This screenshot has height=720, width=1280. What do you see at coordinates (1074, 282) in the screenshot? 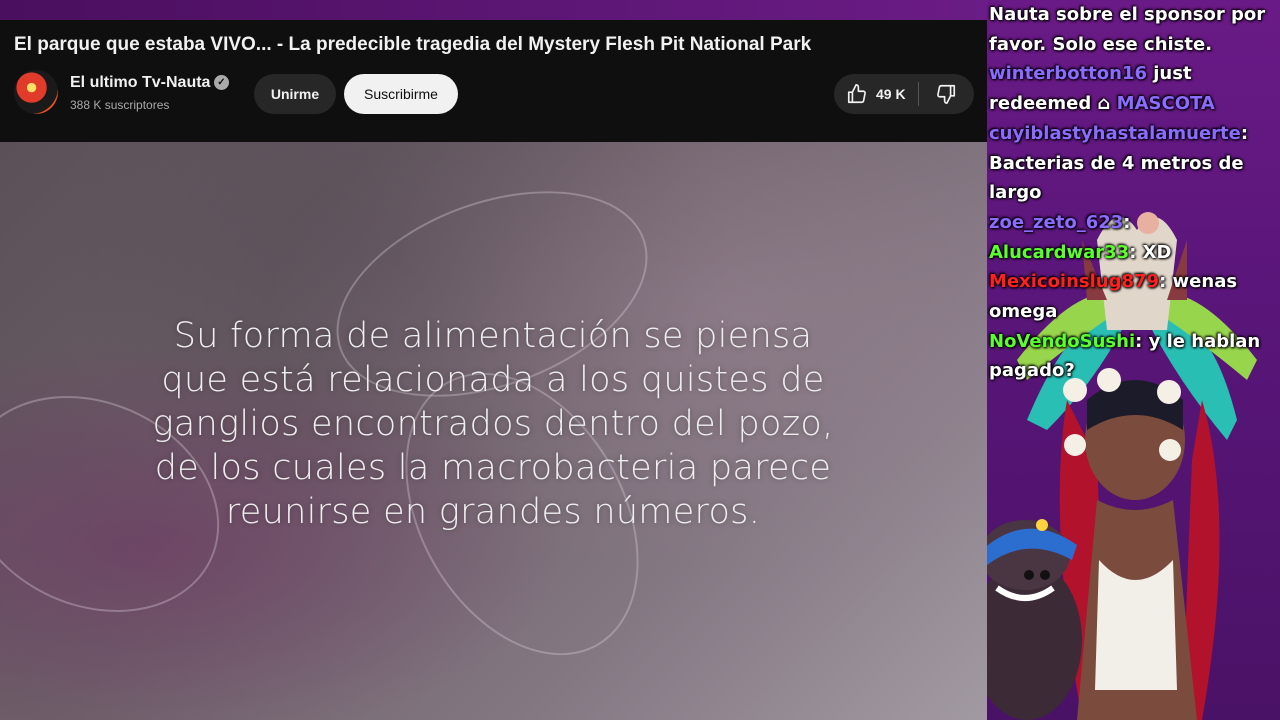
I see `chat-username: Mexicoinslug879` at bounding box center [1074, 282].